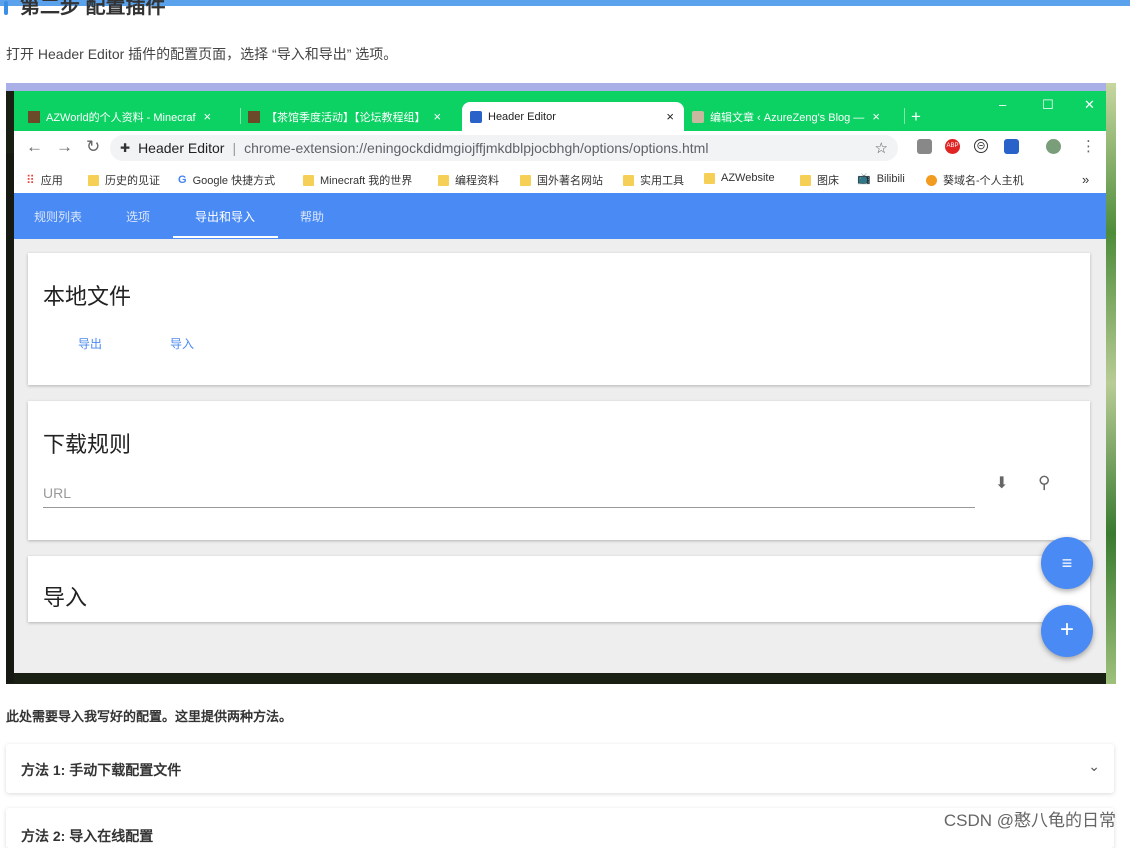  Describe the element at coordinates (30, 180) in the screenshot. I see `apps-grid-icon: ⠿` at that location.